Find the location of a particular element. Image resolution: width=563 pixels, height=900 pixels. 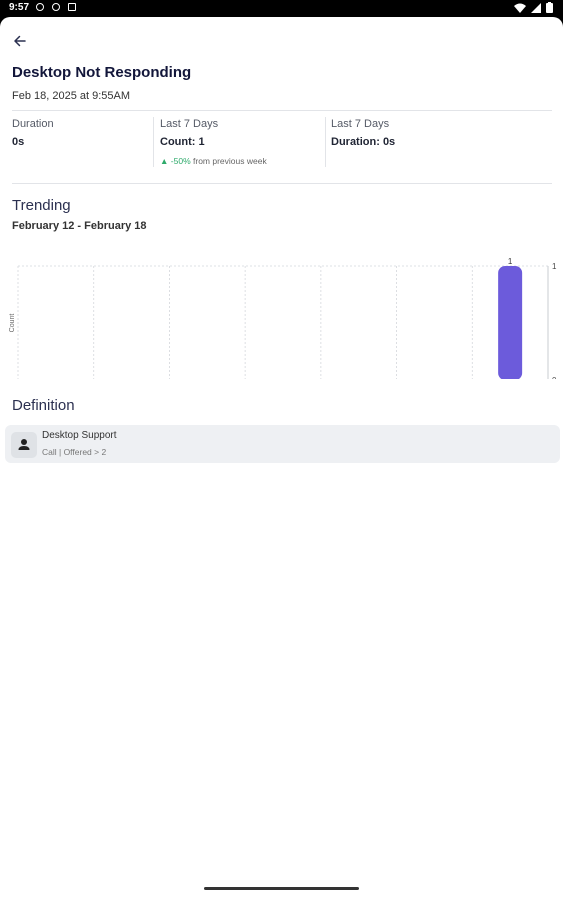

stat-duration: Duration 0s is located at coordinates (33, 133).